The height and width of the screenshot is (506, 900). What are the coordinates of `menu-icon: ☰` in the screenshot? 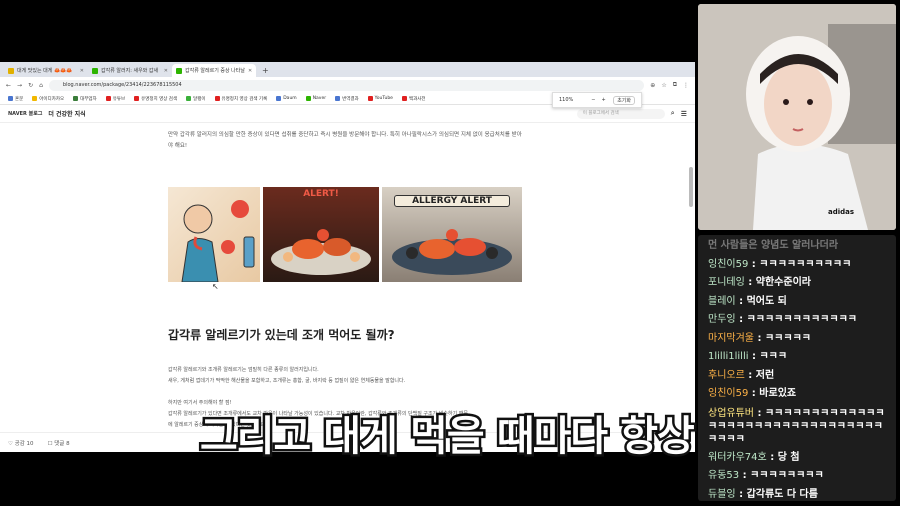 It's located at (684, 114).